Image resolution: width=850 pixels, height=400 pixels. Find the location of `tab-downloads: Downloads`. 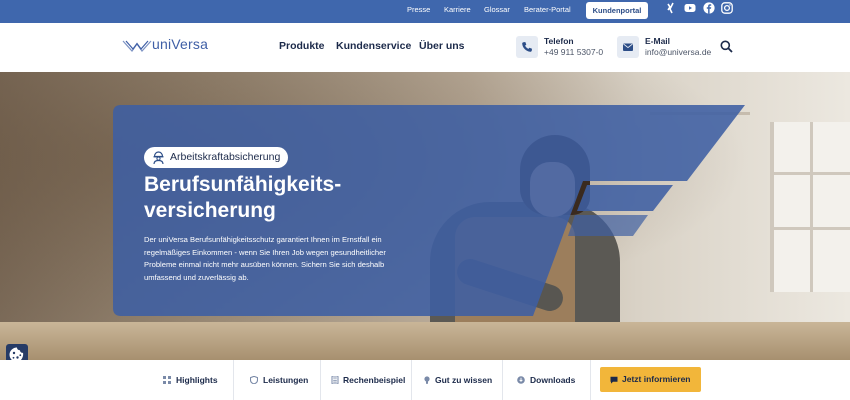

tab-downloads: Downloads is located at coordinates (547, 380).